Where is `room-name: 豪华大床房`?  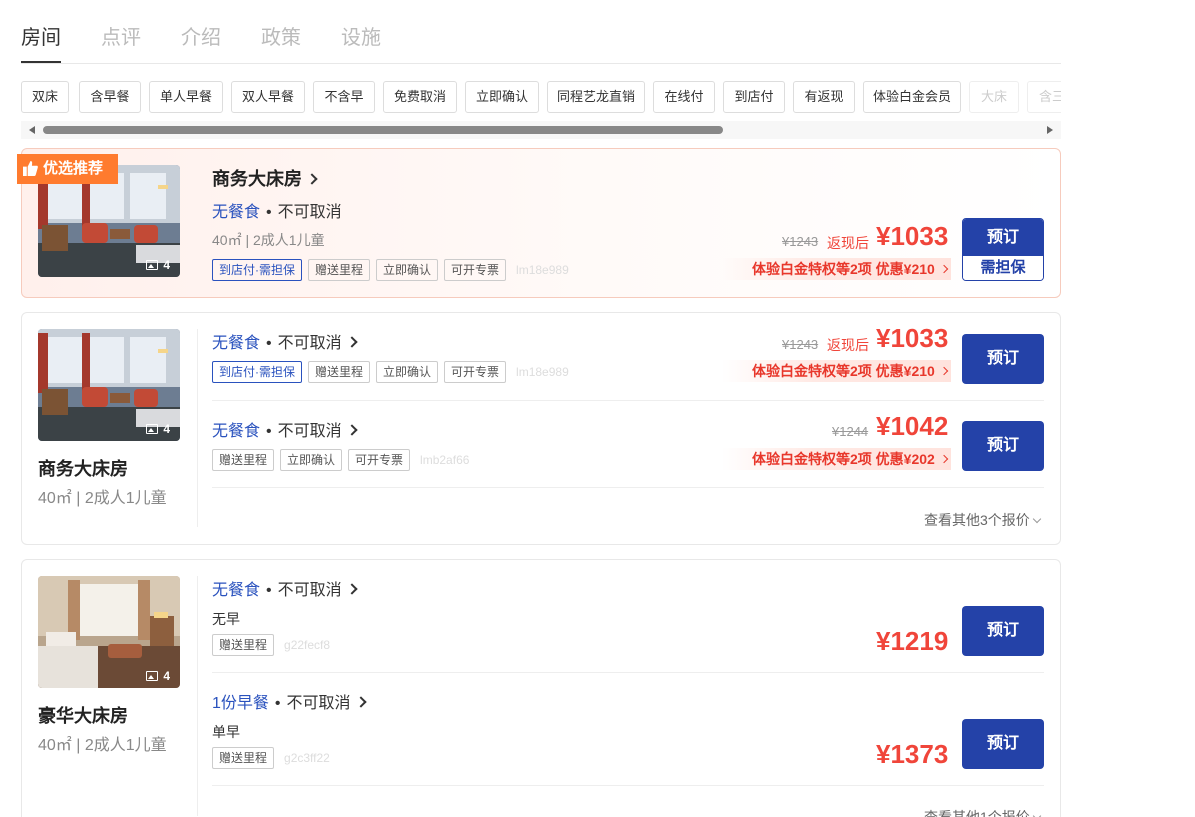
room-name: 豪华大床房 is located at coordinates (83, 715).